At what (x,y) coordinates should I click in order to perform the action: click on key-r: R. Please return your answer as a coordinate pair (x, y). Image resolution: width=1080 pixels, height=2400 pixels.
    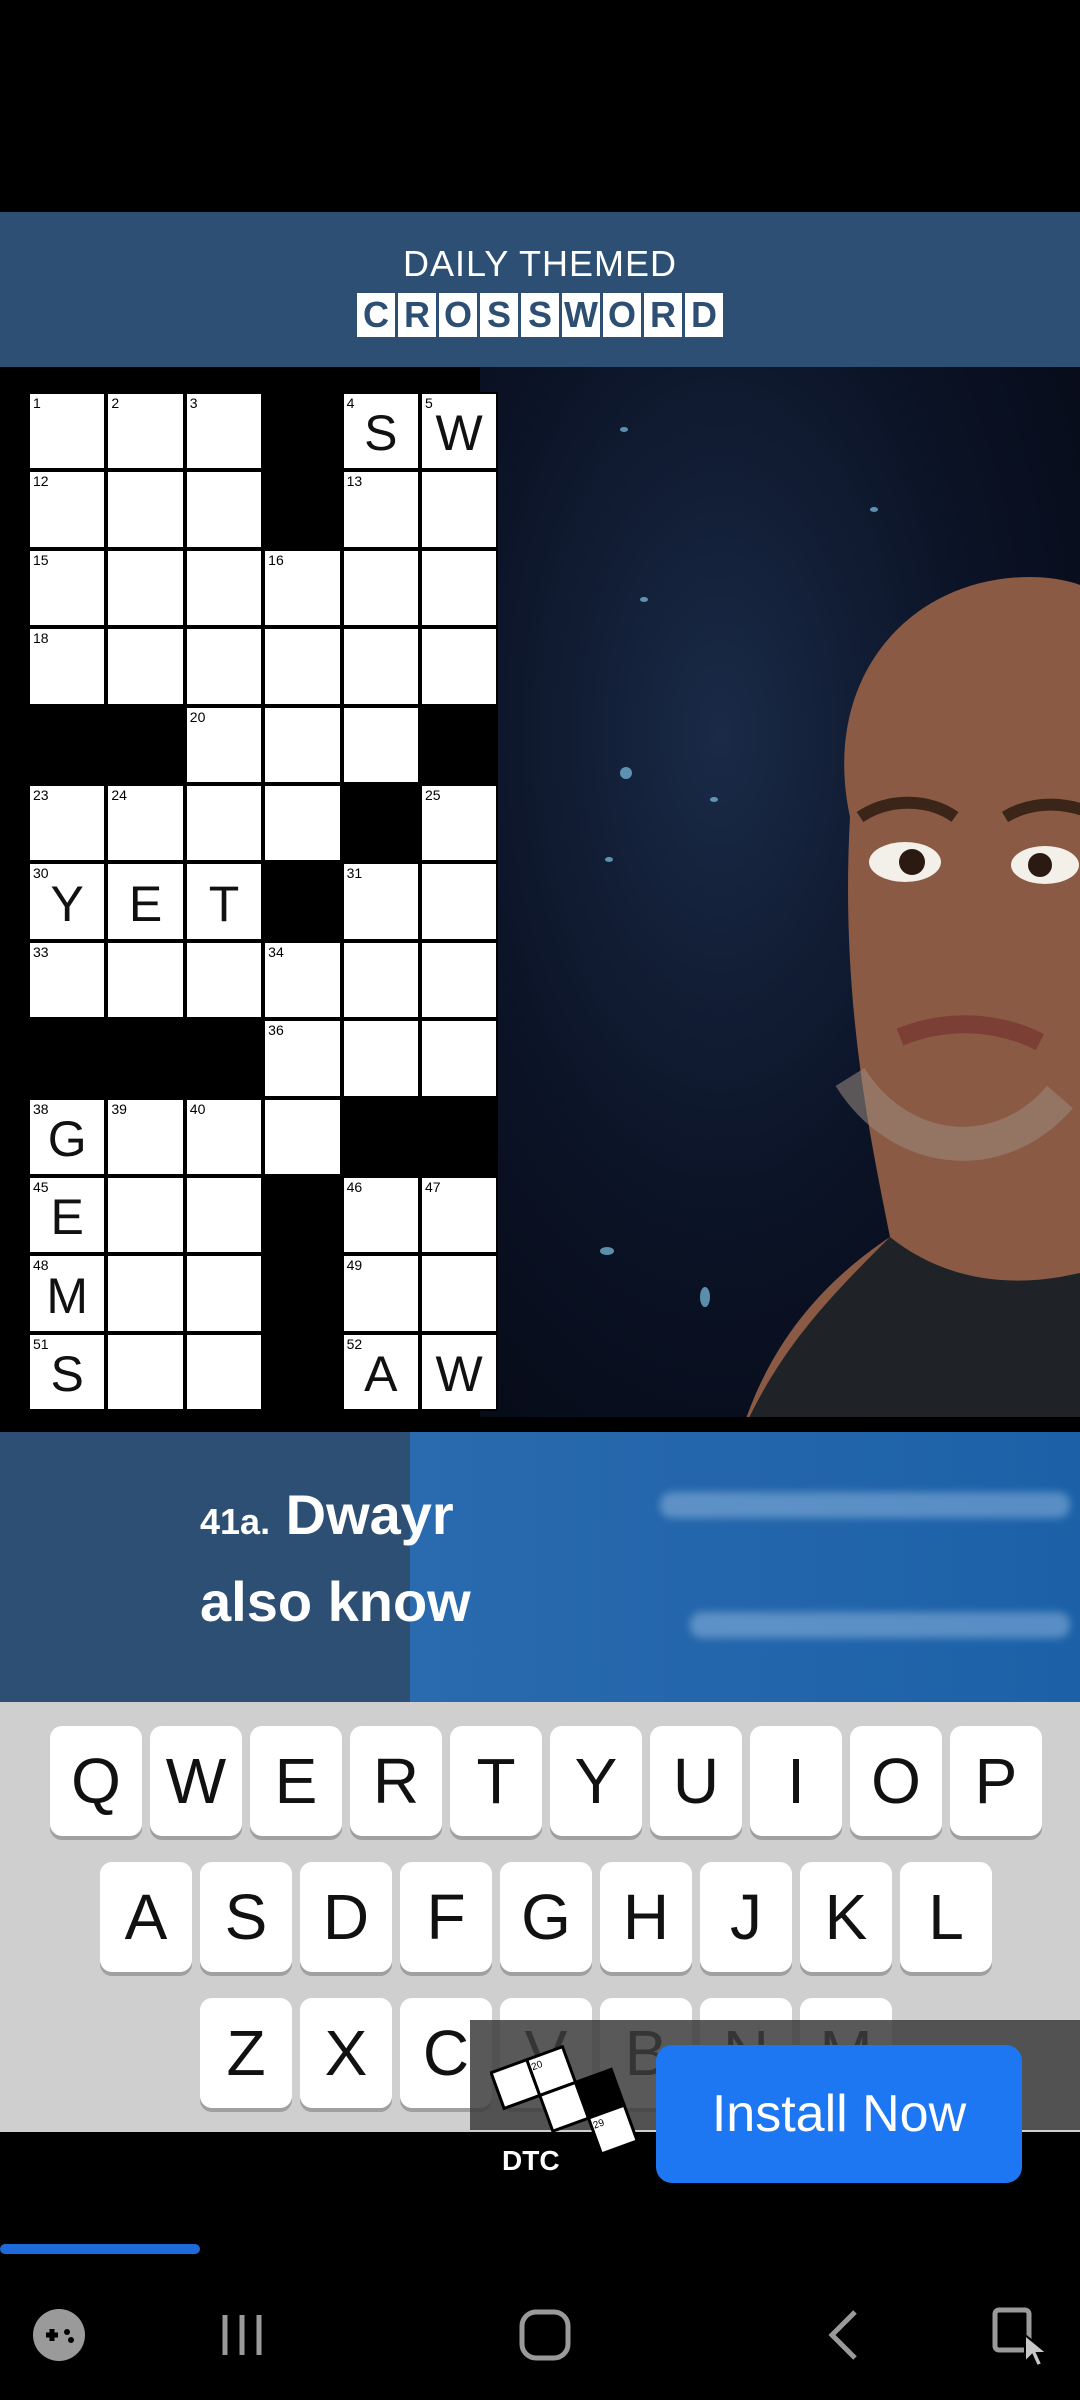
    Looking at the image, I should click on (396, 1781).